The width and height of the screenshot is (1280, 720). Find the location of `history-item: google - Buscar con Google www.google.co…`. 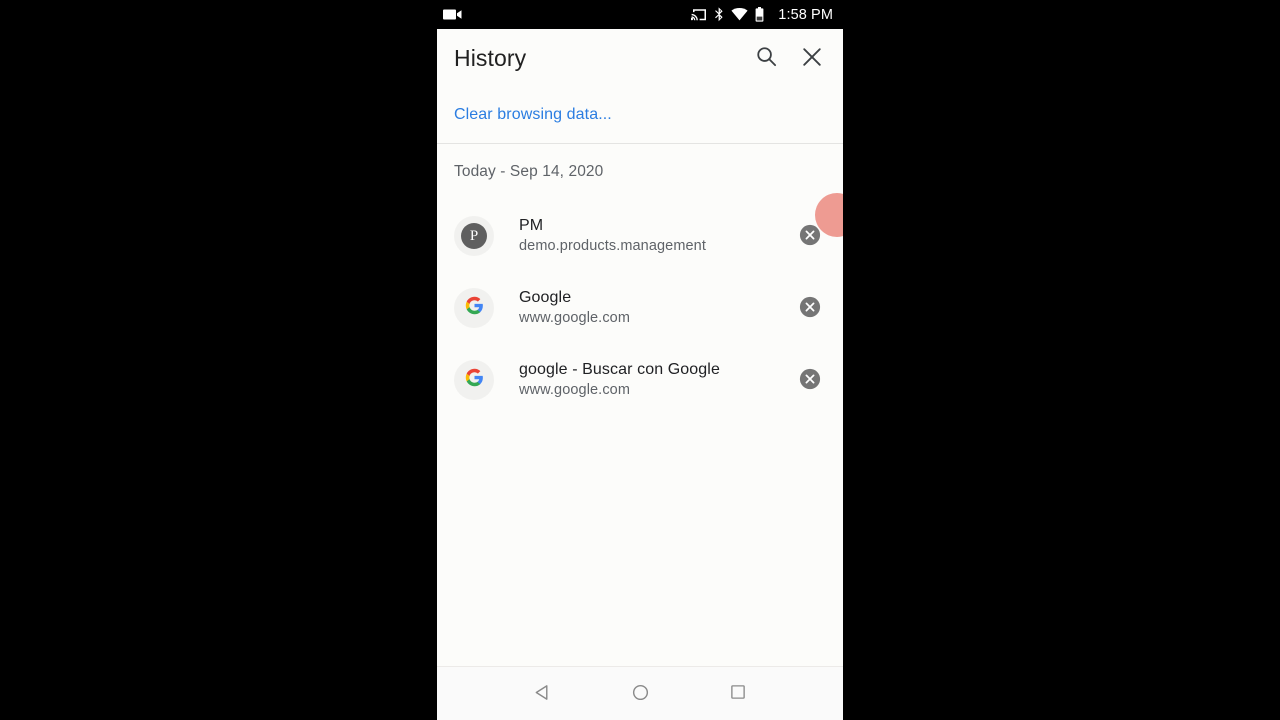

history-item: google - Buscar con Google www.google.co… is located at coordinates (640, 380).